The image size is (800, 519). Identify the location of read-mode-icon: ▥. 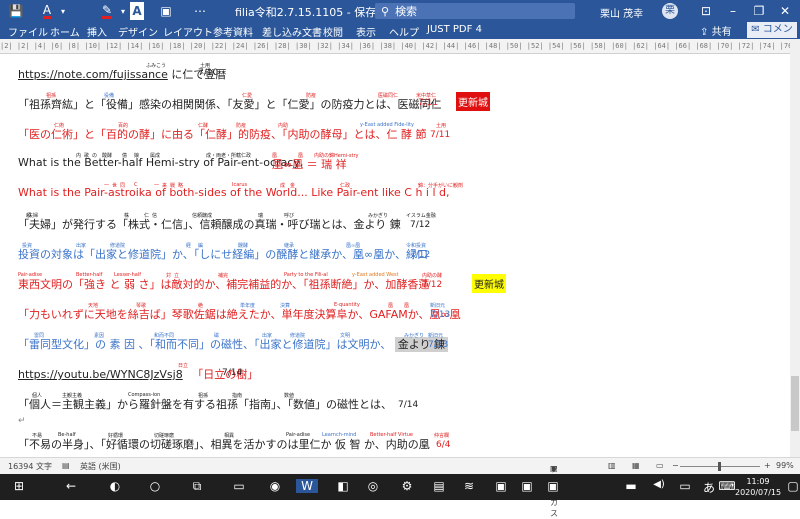
(612, 465).